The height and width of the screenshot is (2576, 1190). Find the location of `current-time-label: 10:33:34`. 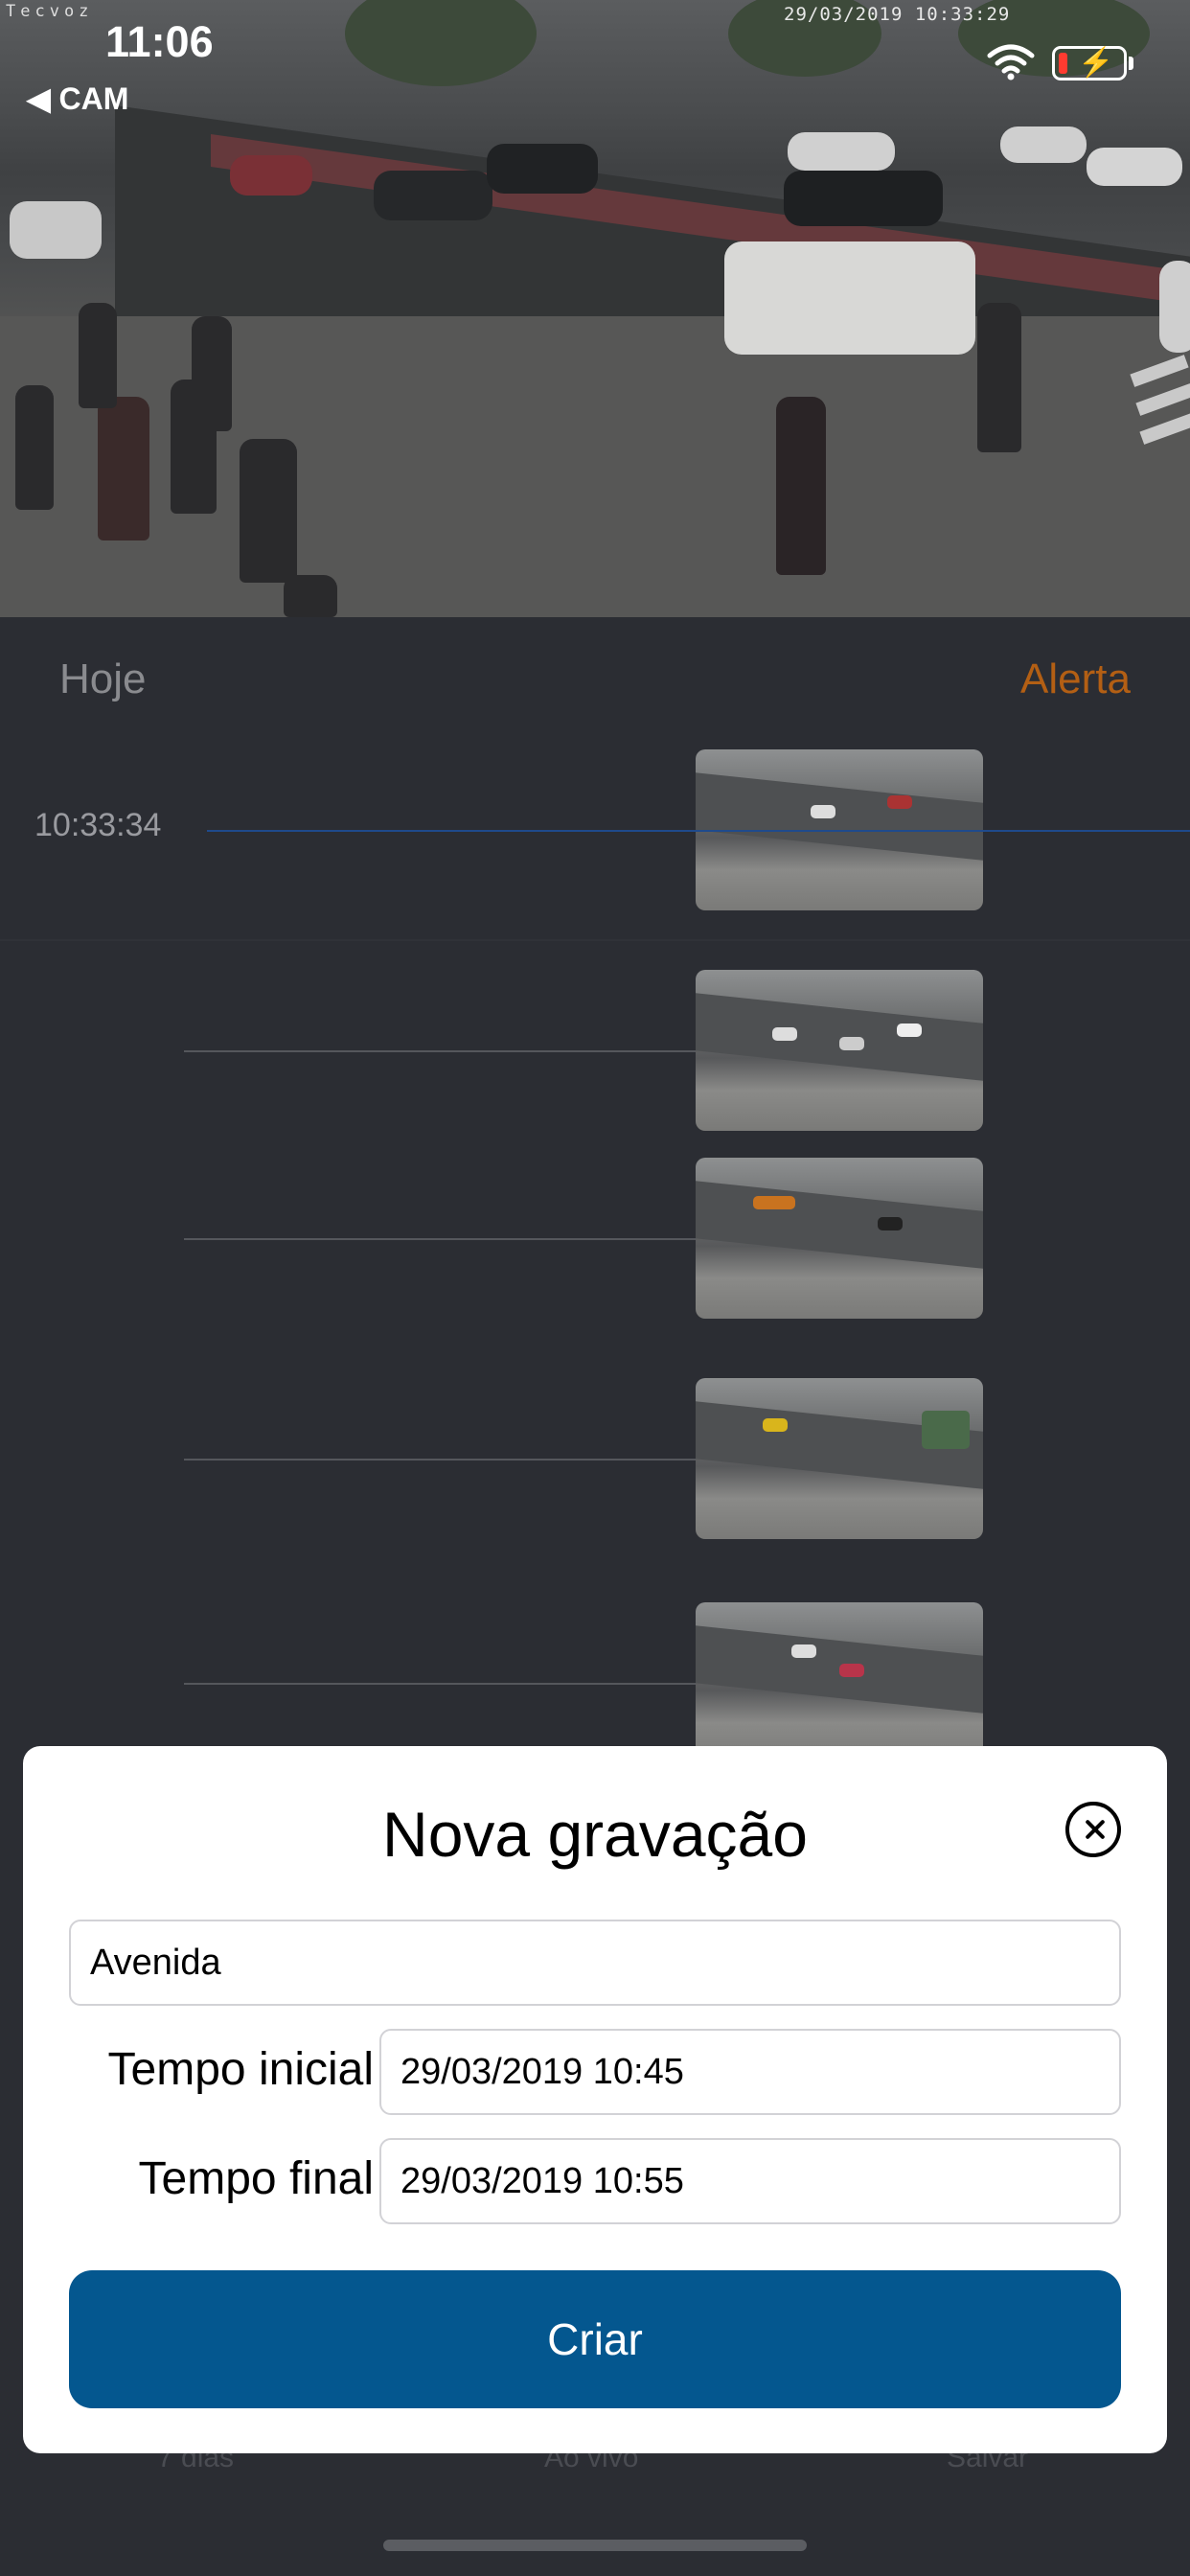

current-time-label: 10:33:34 is located at coordinates (98, 825).